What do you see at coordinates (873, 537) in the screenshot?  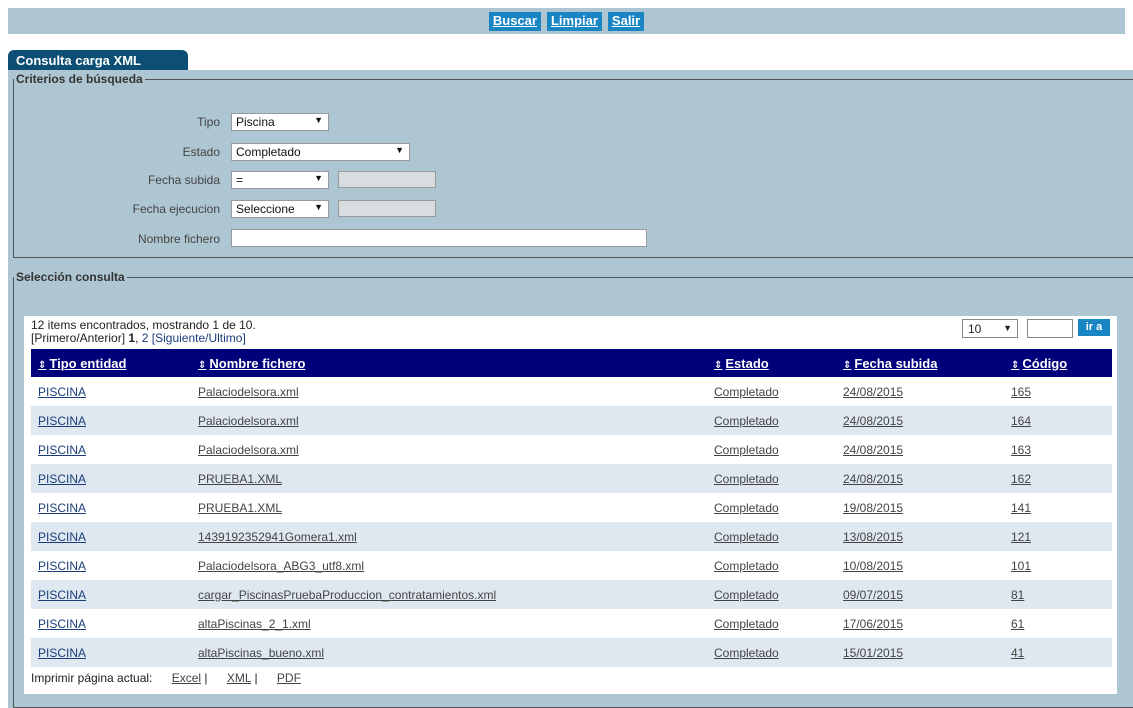 I see `cell-fecha-subida-link: 13/08/2015` at bounding box center [873, 537].